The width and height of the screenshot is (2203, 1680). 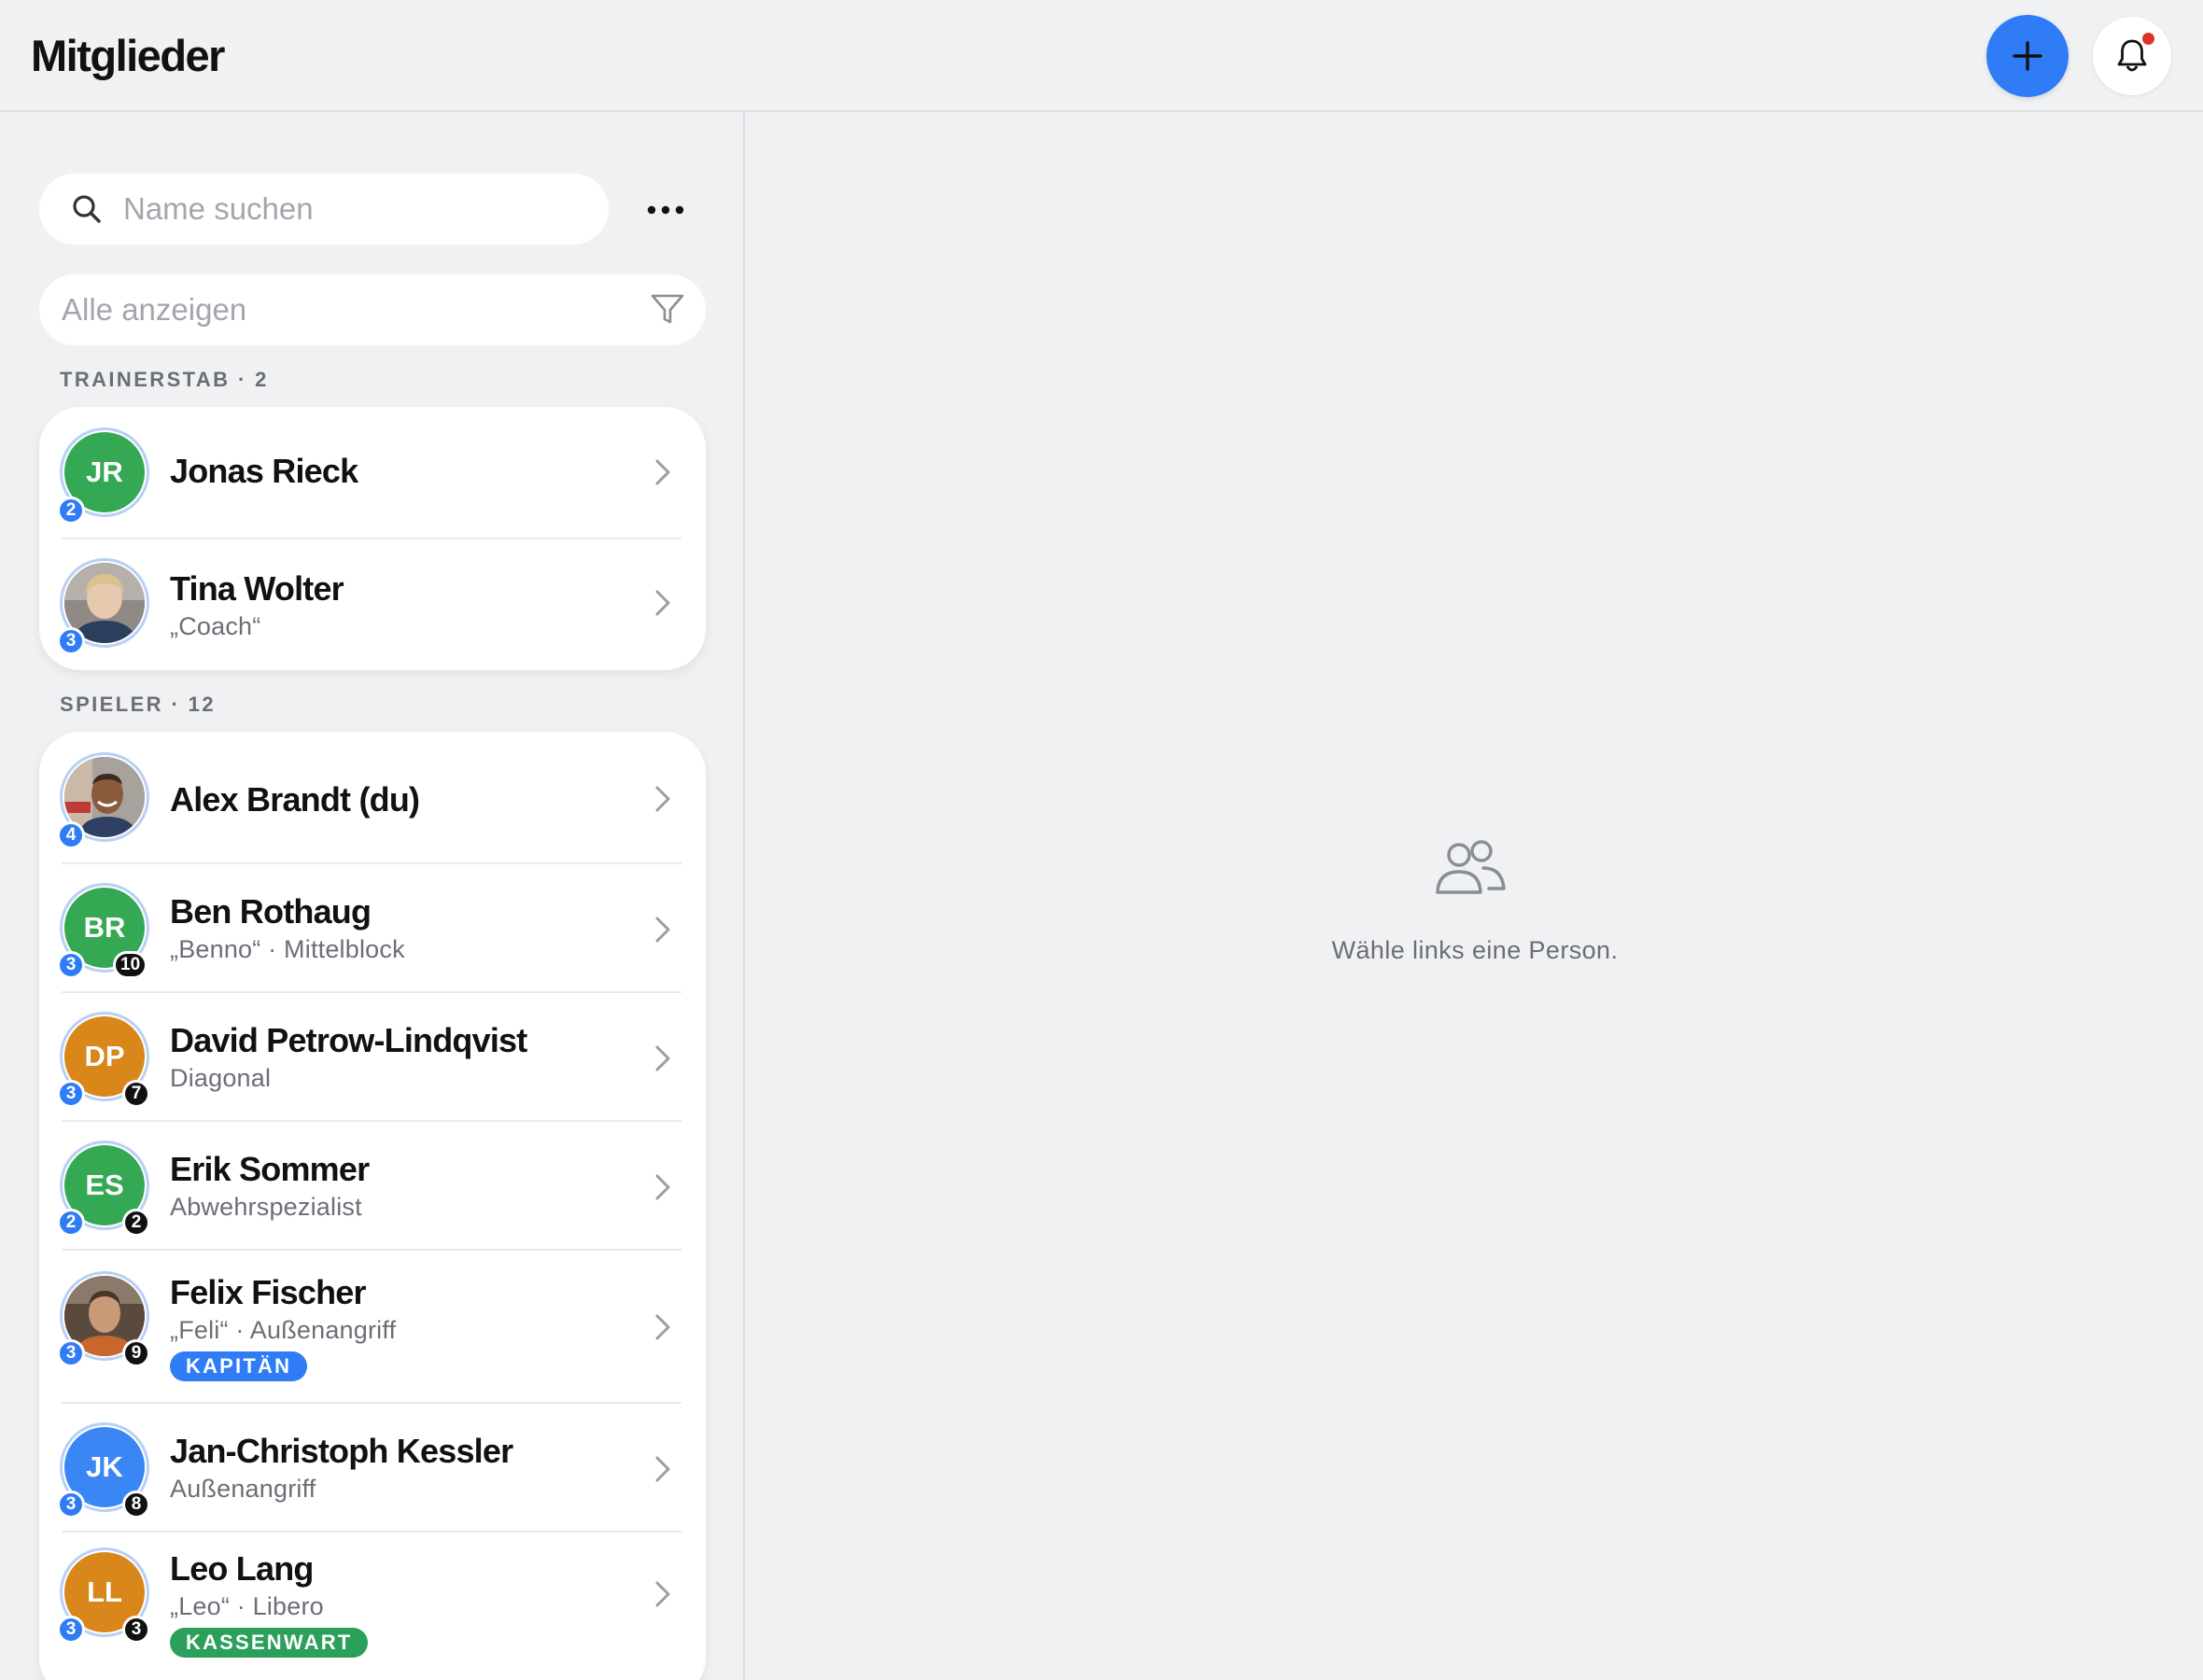 What do you see at coordinates (1101, 56) in the screenshot?
I see `top-bar: Mitglieder` at bounding box center [1101, 56].